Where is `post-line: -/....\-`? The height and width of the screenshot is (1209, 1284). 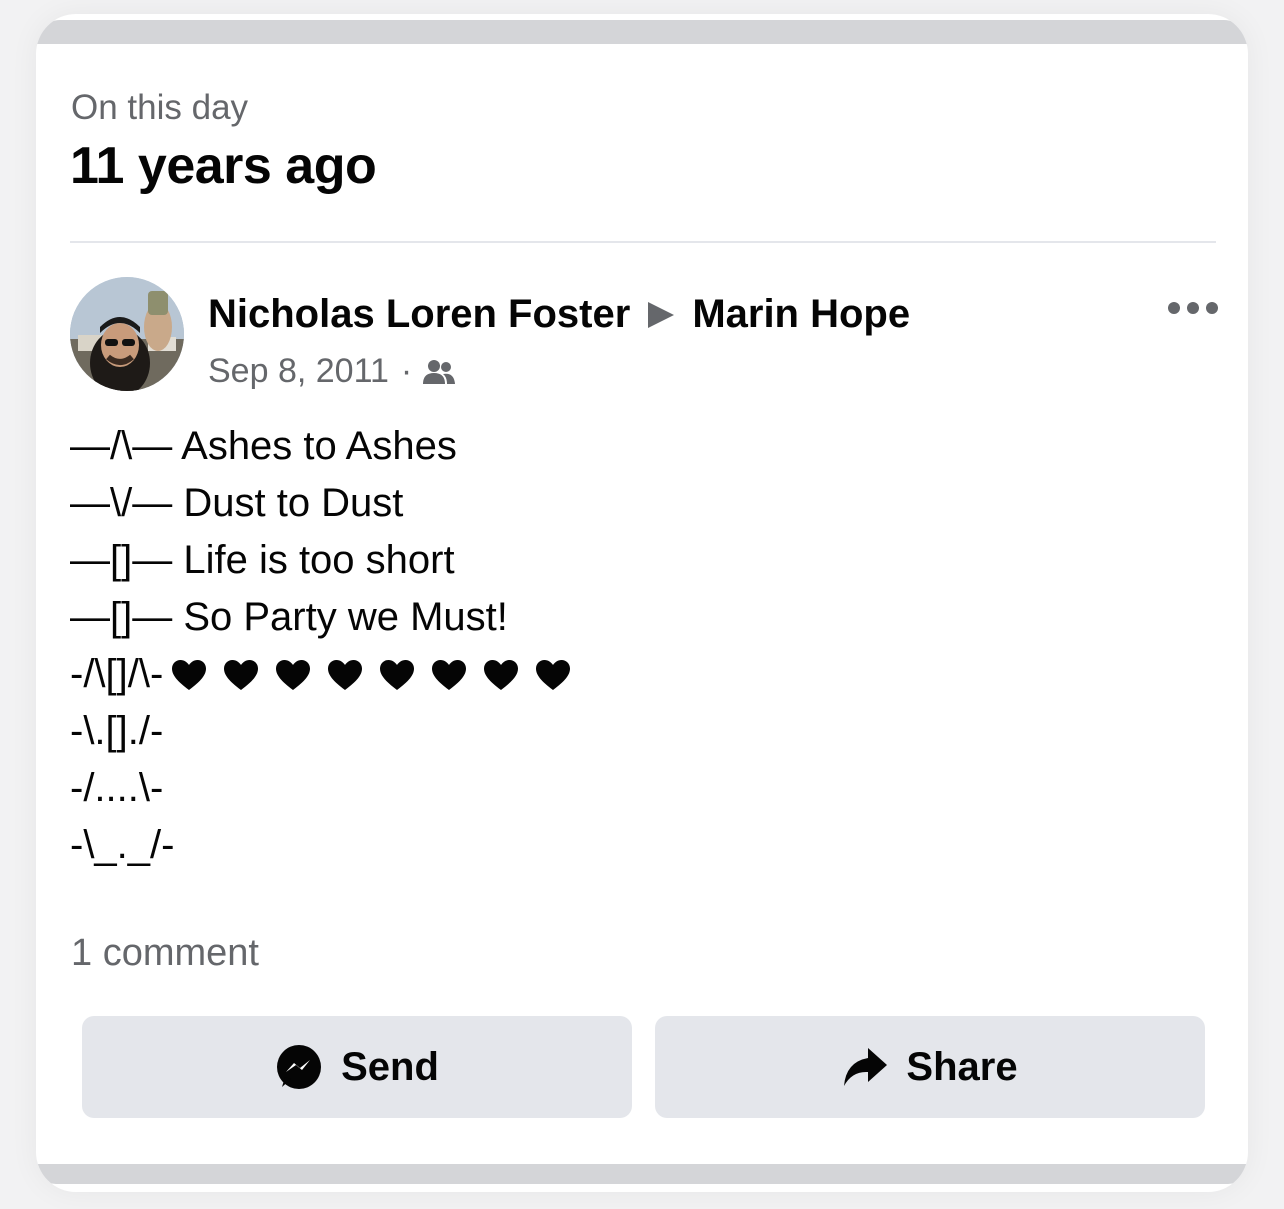 post-line: -/....\- is located at coordinates (117, 788).